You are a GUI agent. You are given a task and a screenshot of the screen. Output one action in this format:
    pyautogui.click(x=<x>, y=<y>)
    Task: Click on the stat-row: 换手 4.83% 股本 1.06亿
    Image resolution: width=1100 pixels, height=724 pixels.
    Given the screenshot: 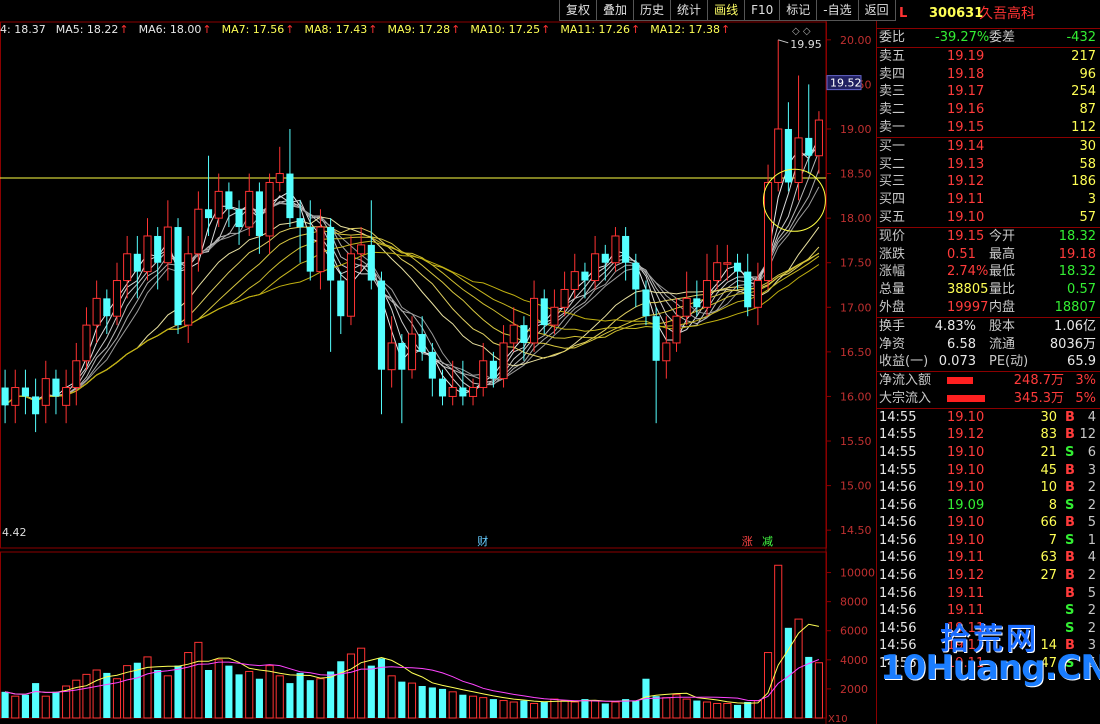 What is the action you would take?
    pyautogui.click(x=988, y=327)
    